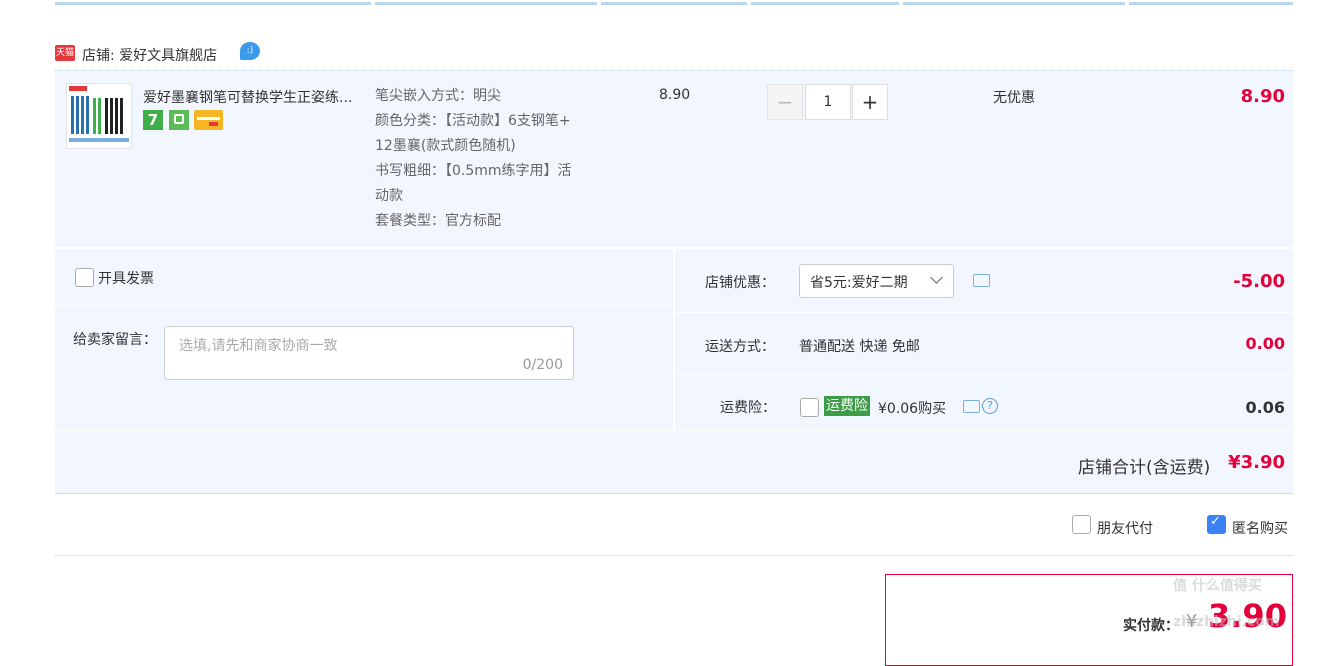 The height and width of the screenshot is (666, 1323). I want to click on anonymous-checkbox, so click(1216, 524).